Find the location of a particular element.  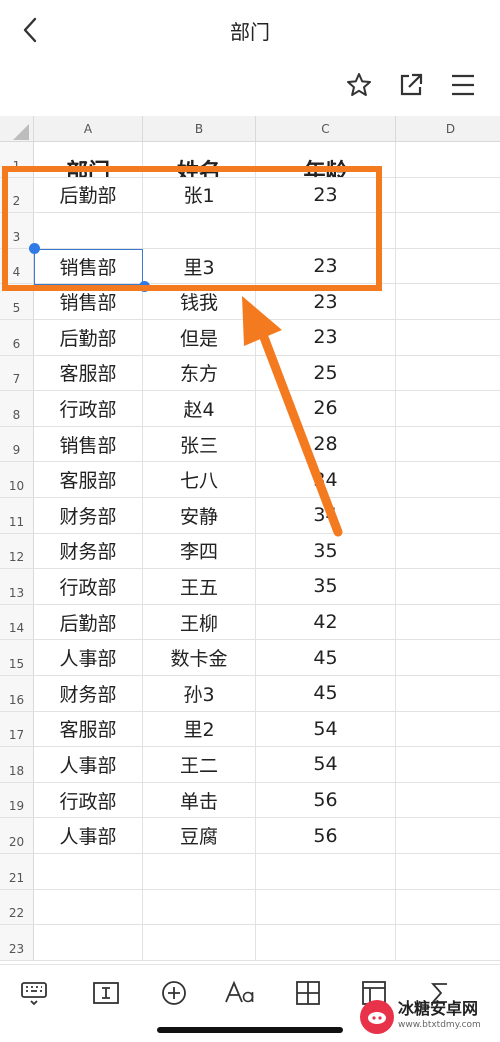

table-cell: 42 is located at coordinates (326, 622).